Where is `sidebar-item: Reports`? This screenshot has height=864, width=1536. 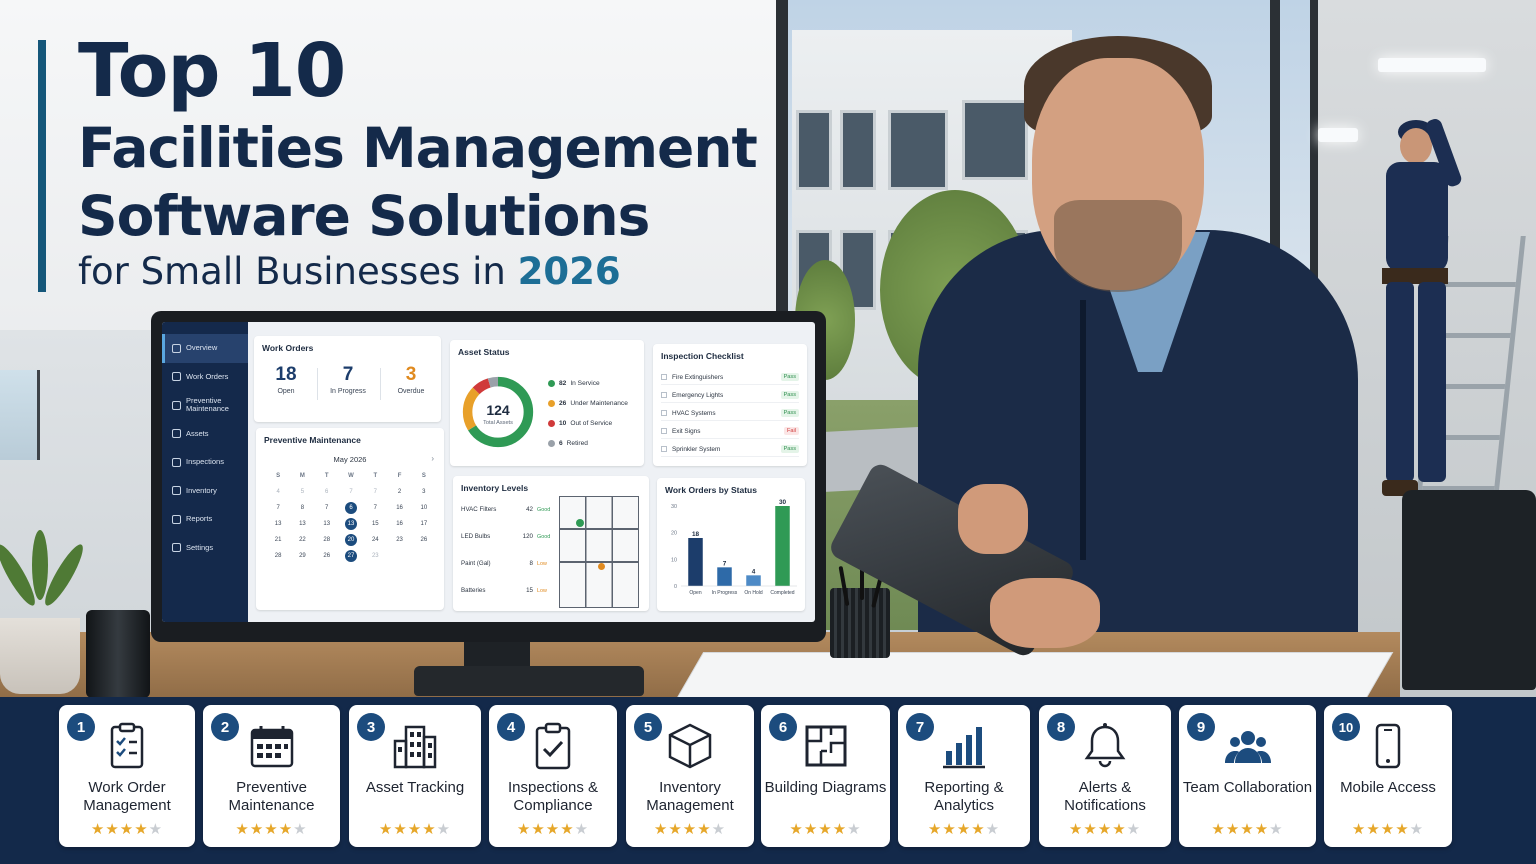
sidebar-item: Reports is located at coordinates (205, 519).